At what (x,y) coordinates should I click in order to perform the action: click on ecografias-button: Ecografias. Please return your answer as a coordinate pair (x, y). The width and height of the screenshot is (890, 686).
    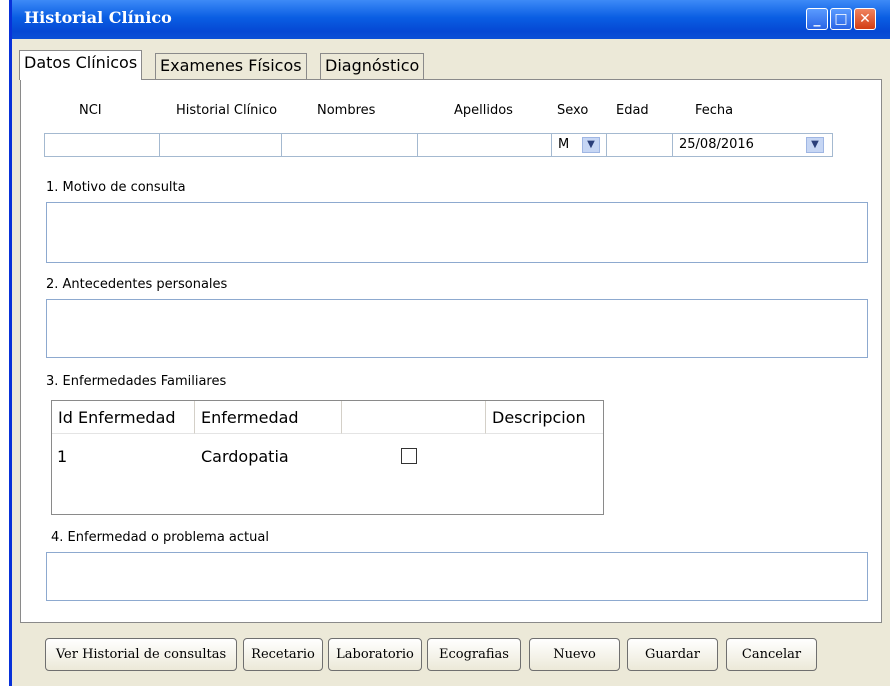
    Looking at the image, I should click on (474, 654).